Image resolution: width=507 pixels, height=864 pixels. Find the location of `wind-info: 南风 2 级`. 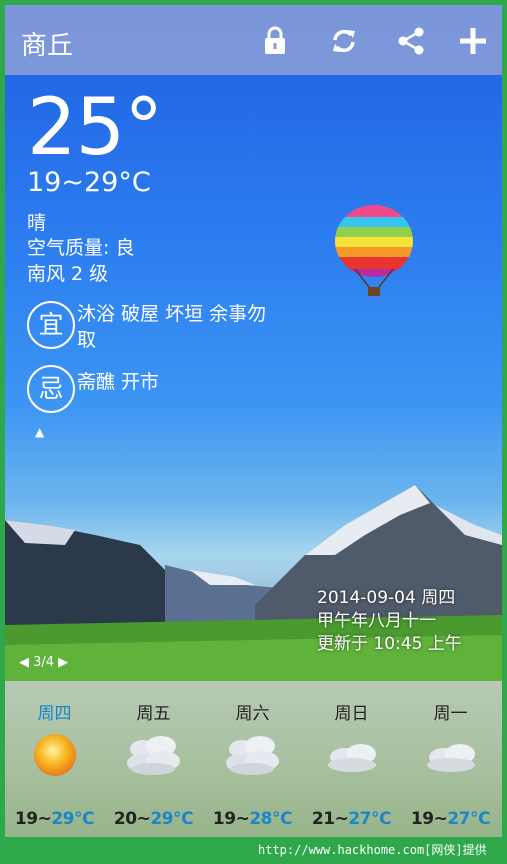

wind-info: 南风 2 级 is located at coordinates (68, 274).